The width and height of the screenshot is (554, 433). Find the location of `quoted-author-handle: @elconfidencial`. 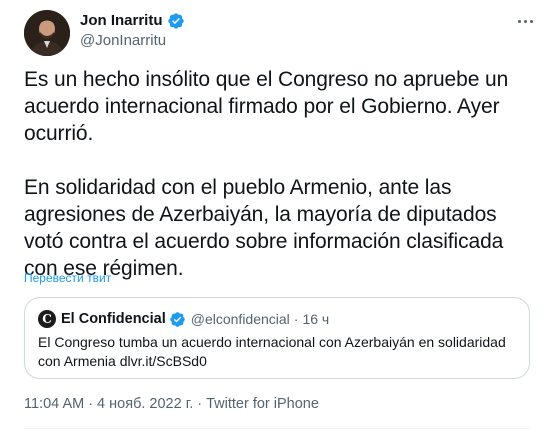

quoted-author-handle: @elconfidencial is located at coordinates (240, 319).